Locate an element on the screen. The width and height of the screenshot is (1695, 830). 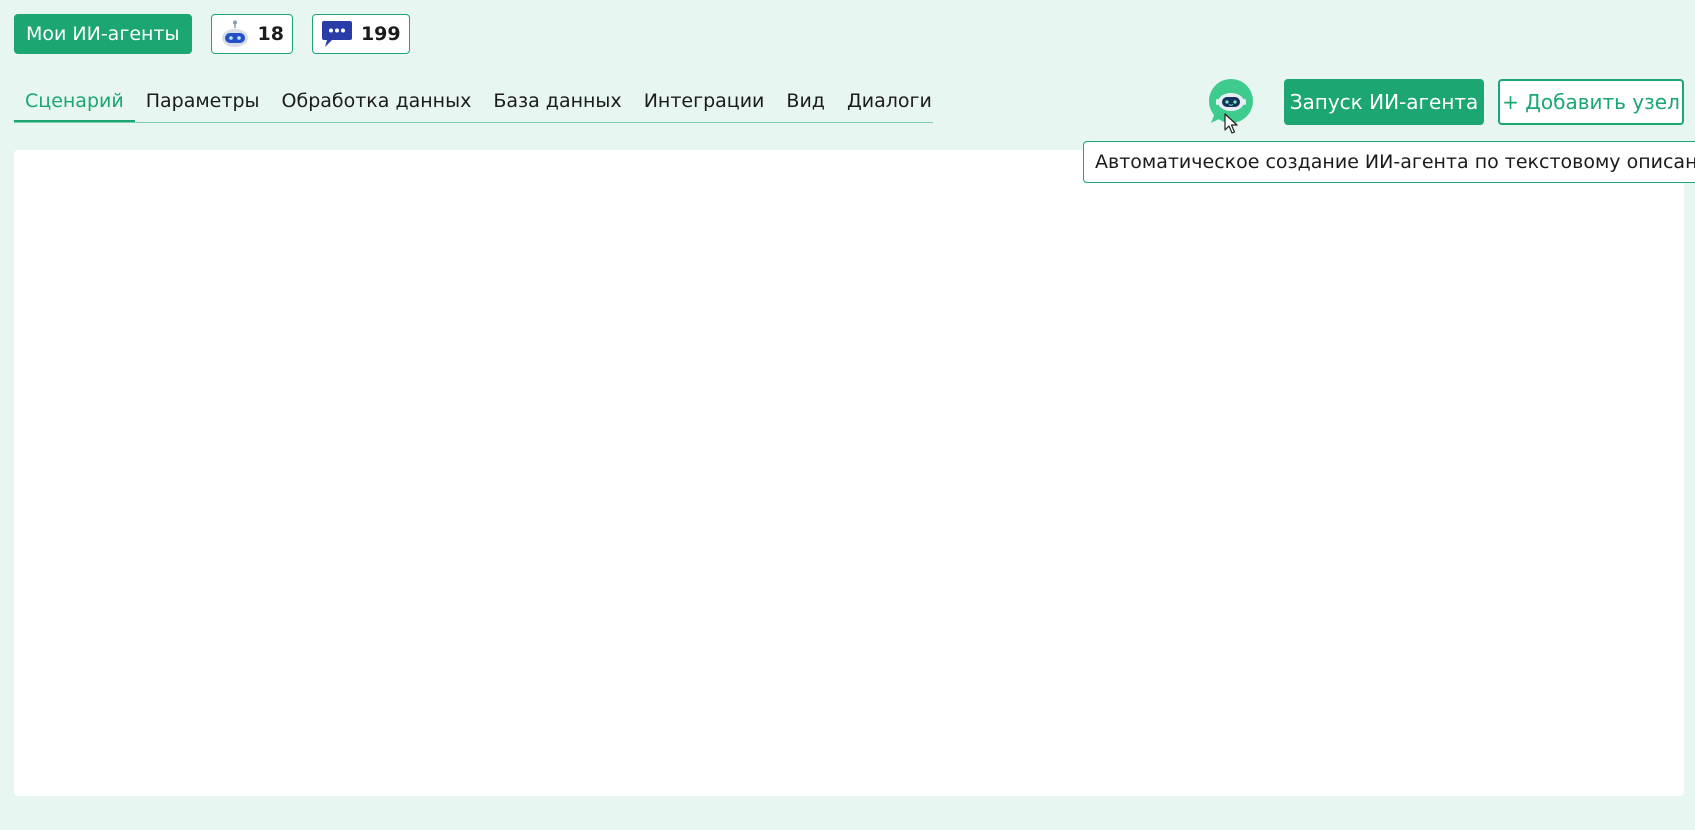
chat-bubble-icon is located at coordinates (337, 34).